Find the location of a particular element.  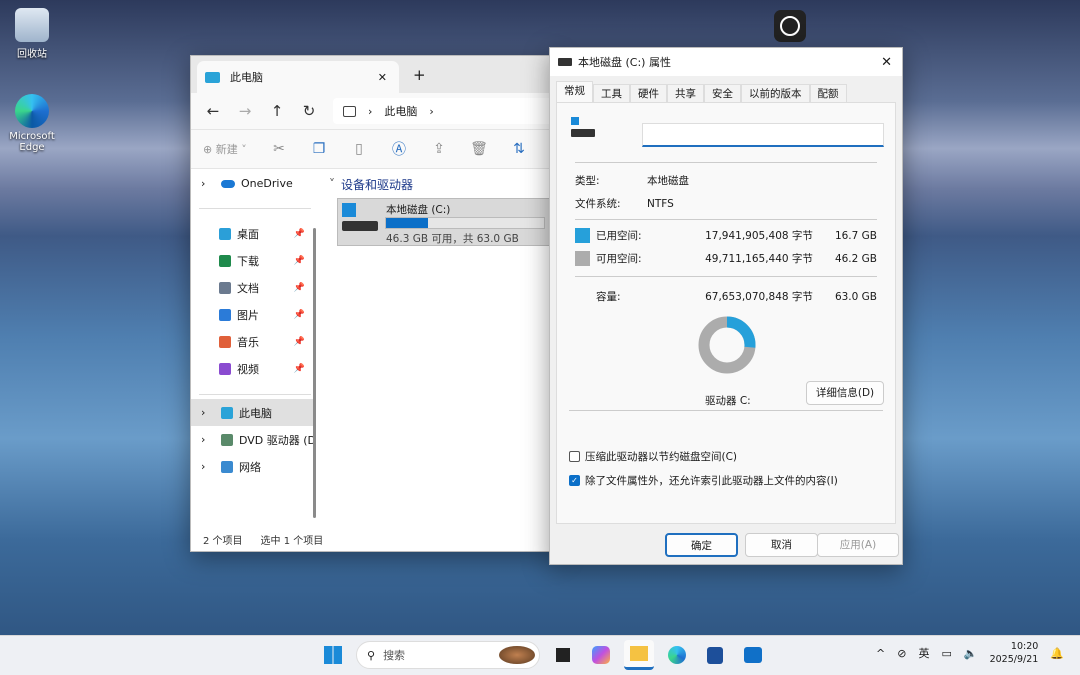

properties-tab: 硬件 is located at coordinates (648, 93).